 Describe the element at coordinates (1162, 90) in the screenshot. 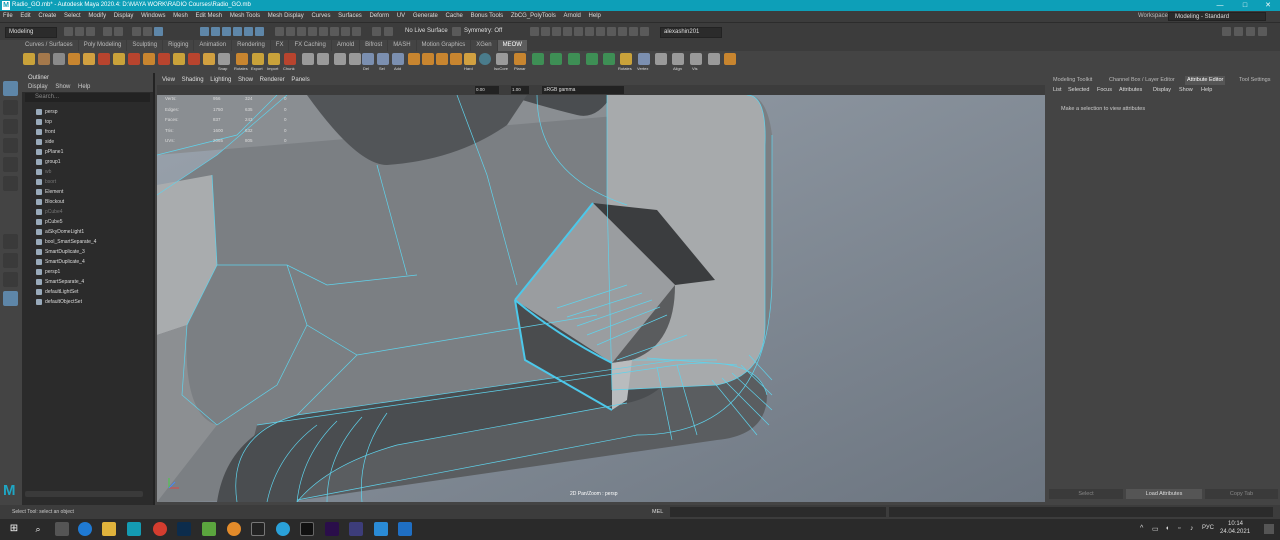

I see `ae-menu-display: Display` at that location.